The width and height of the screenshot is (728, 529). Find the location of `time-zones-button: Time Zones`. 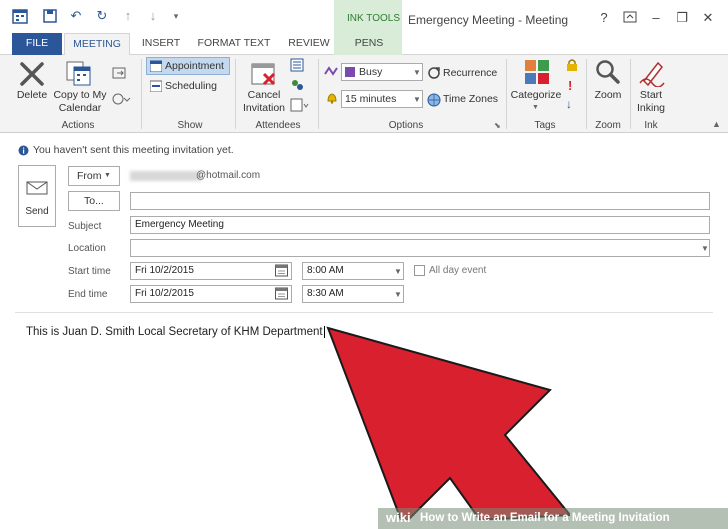

time-zones-button: Time Zones is located at coordinates (470, 99).